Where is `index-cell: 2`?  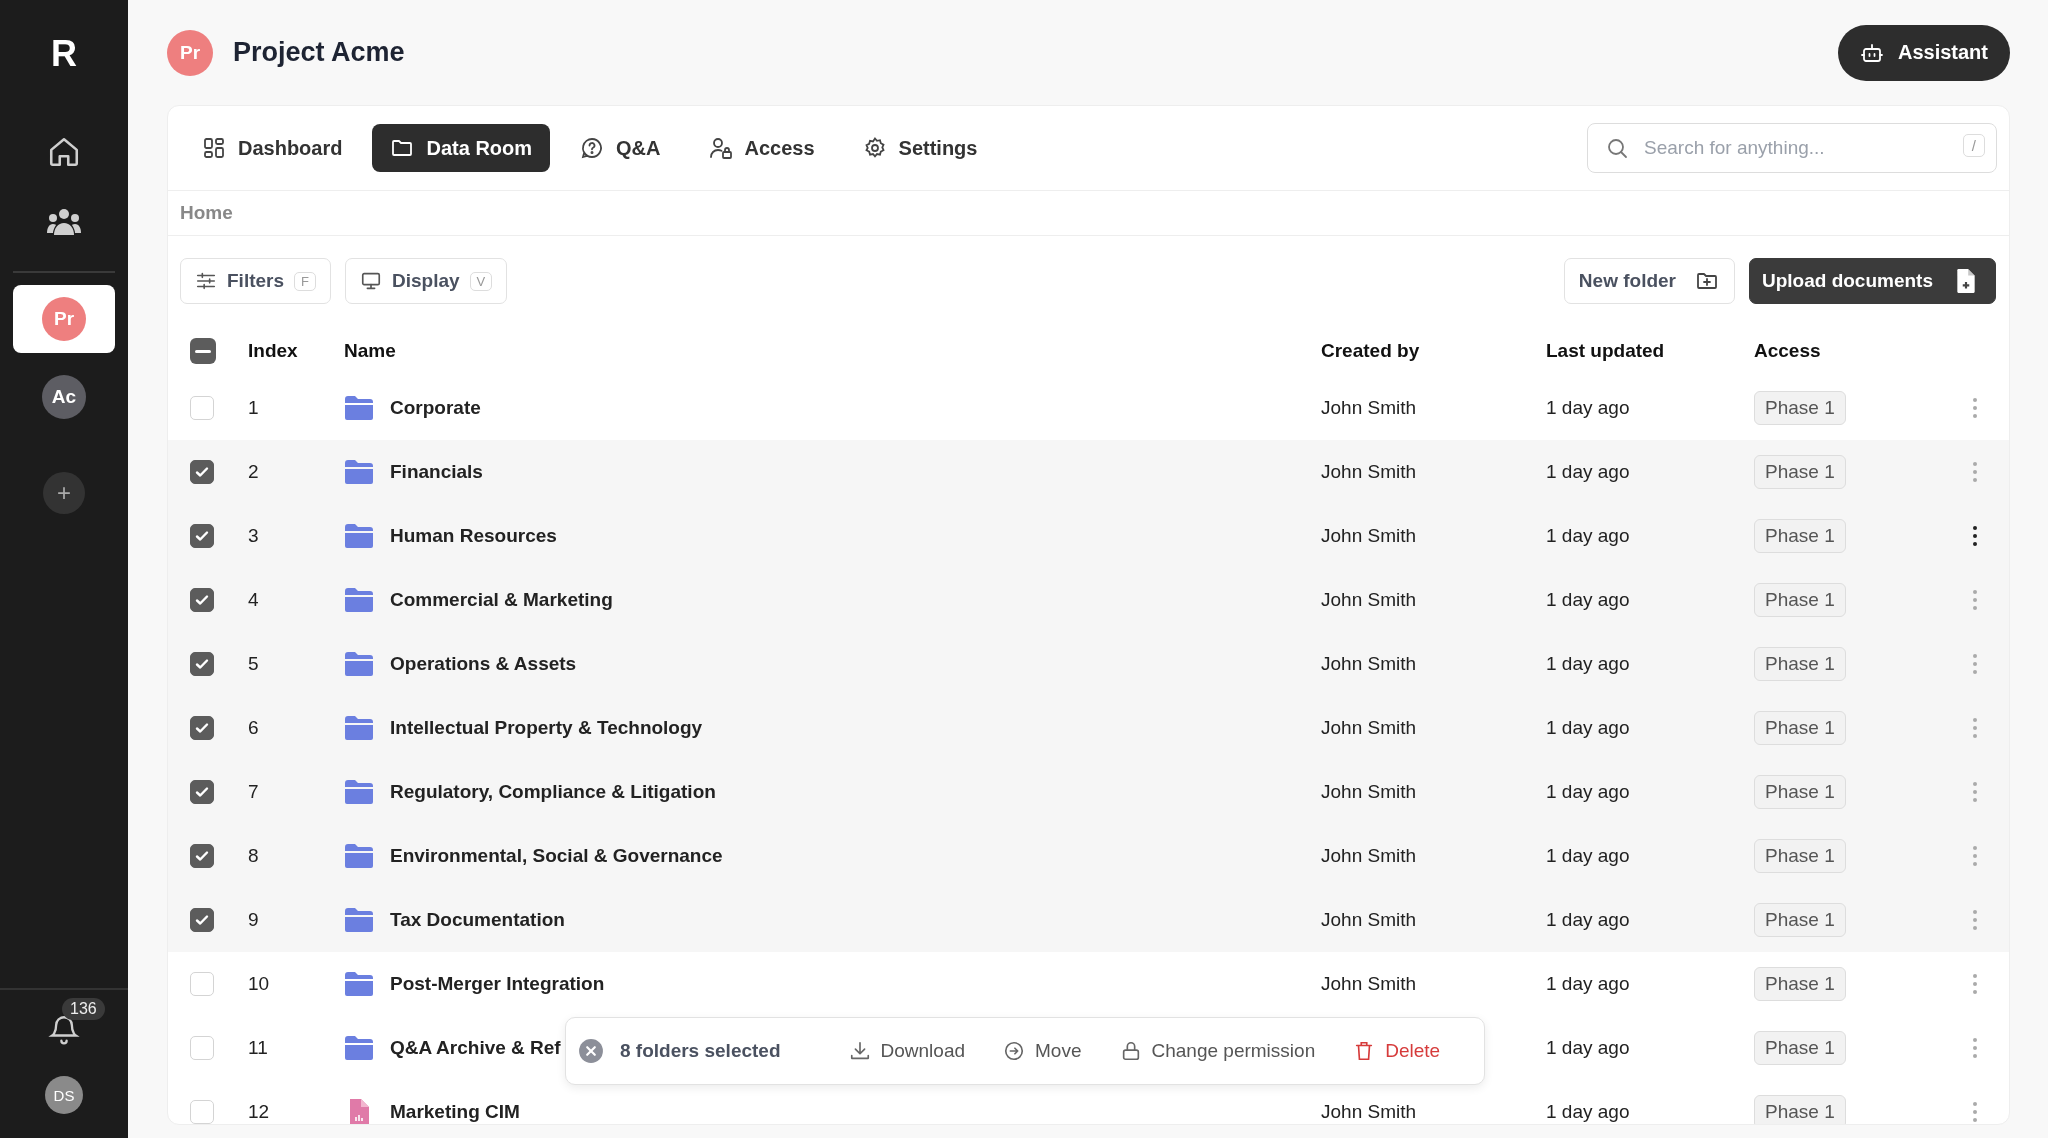
index-cell: 2 is located at coordinates (253, 472).